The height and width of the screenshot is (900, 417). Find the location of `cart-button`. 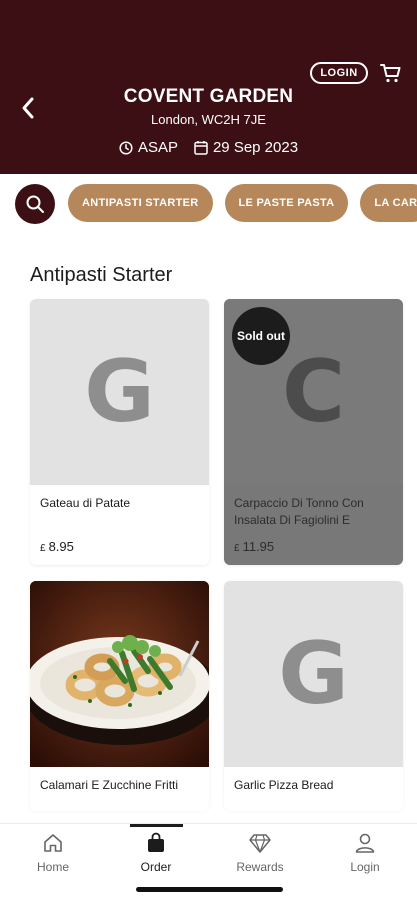

cart-button is located at coordinates (391, 73).